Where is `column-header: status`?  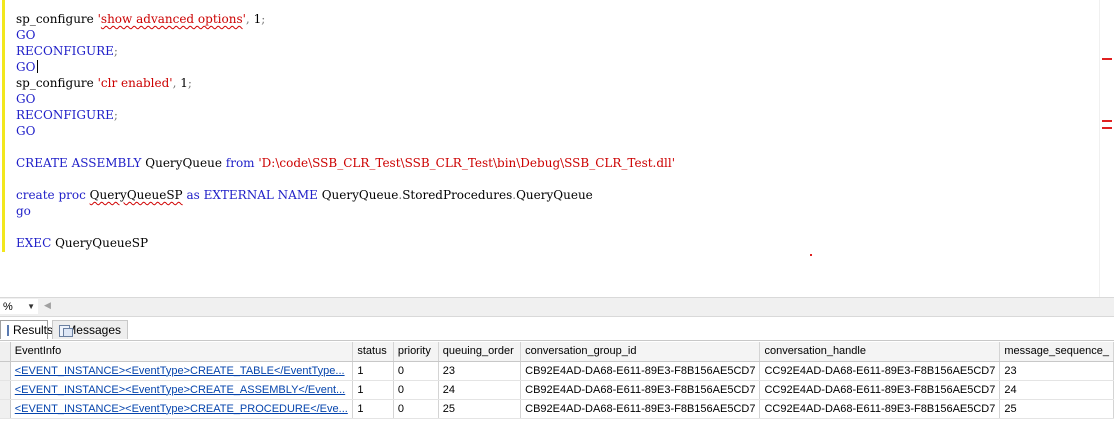
column-header: status is located at coordinates (373, 352).